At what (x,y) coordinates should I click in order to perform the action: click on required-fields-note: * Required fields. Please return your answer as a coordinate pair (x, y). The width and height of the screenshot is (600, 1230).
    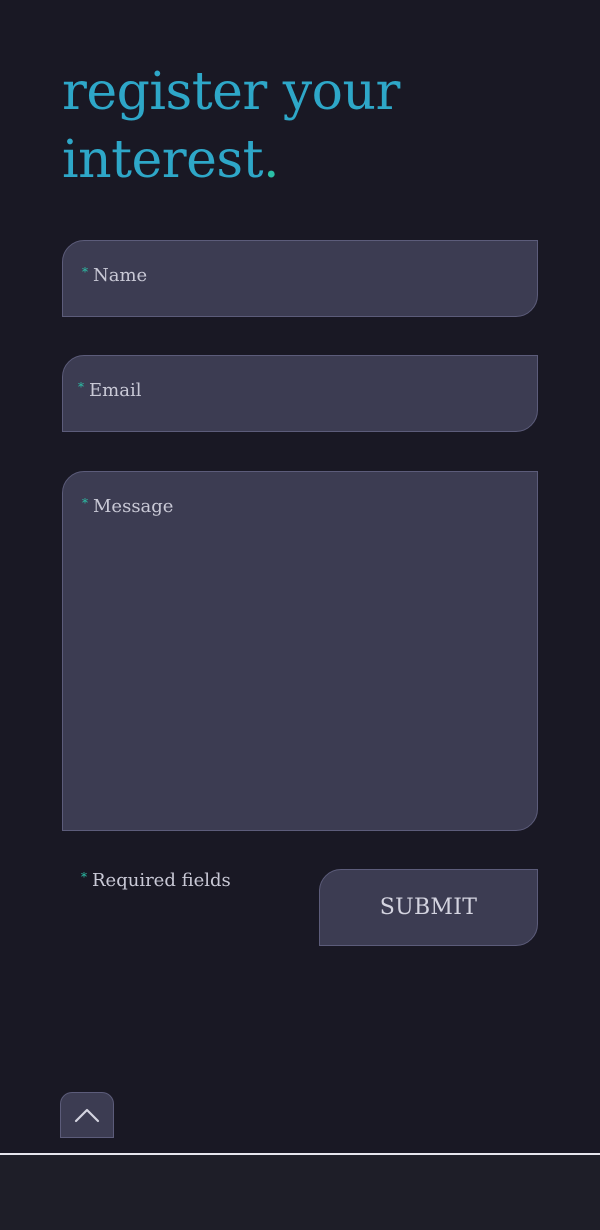
    Looking at the image, I should click on (156, 880).